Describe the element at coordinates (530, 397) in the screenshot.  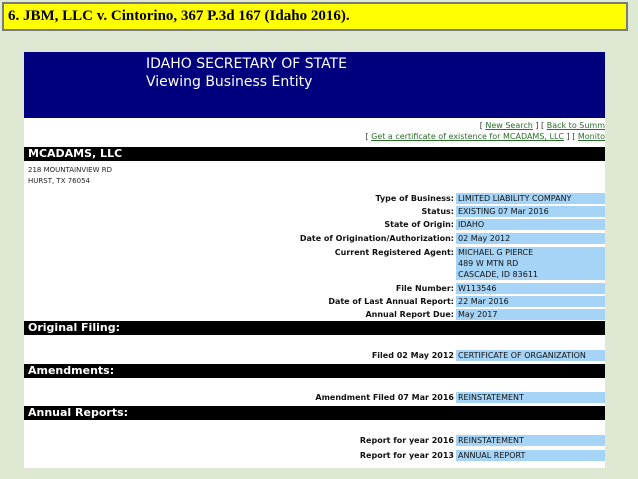
I see `amendment-value: REINSTATEMENT` at that location.